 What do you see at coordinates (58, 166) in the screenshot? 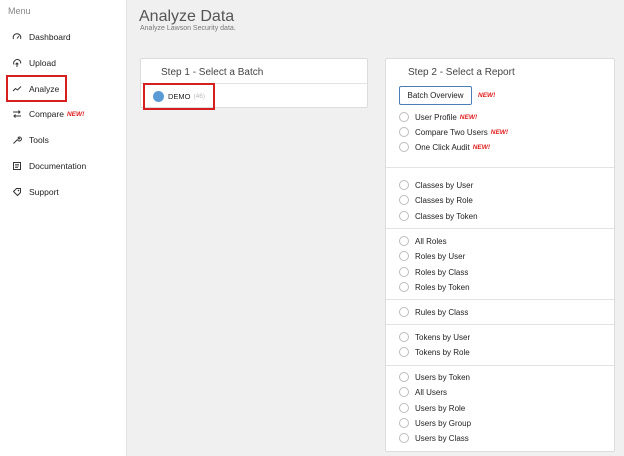
I see `sidebar-item-label: Documentation` at bounding box center [58, 166].